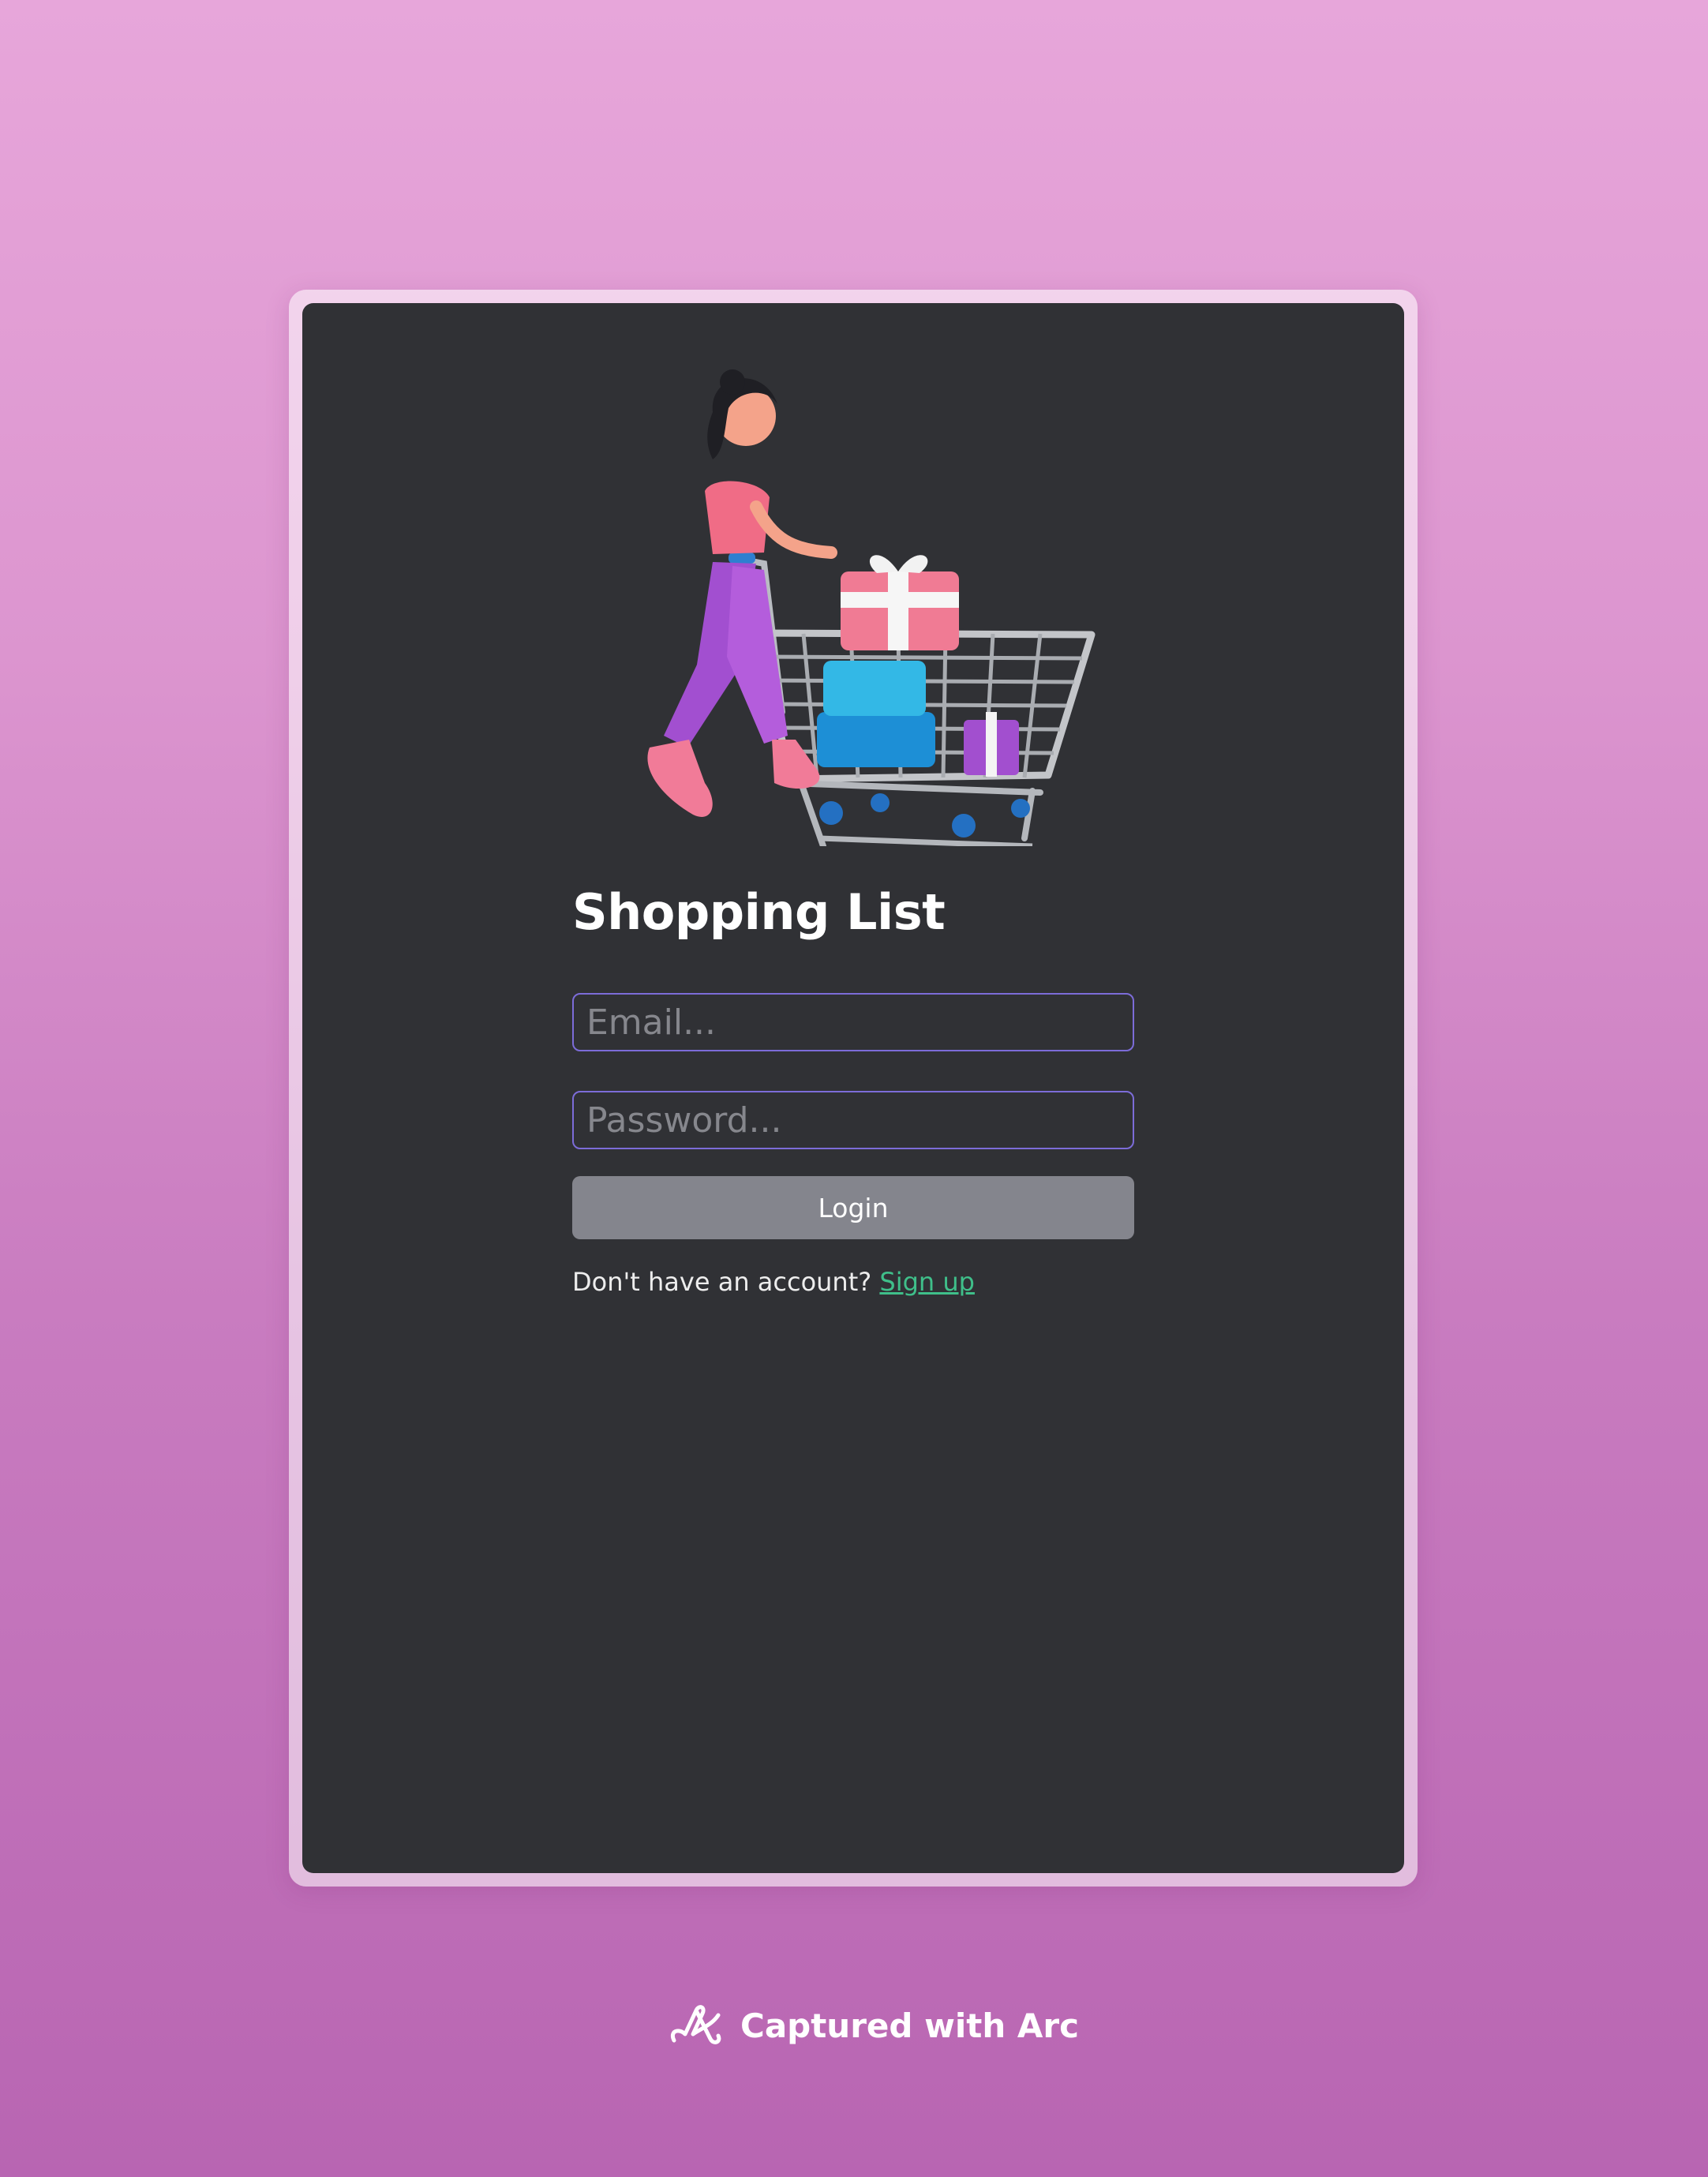 The height and width of the screenshot is (2177, 1708). I want to click on email-field, so click(853, 1022).